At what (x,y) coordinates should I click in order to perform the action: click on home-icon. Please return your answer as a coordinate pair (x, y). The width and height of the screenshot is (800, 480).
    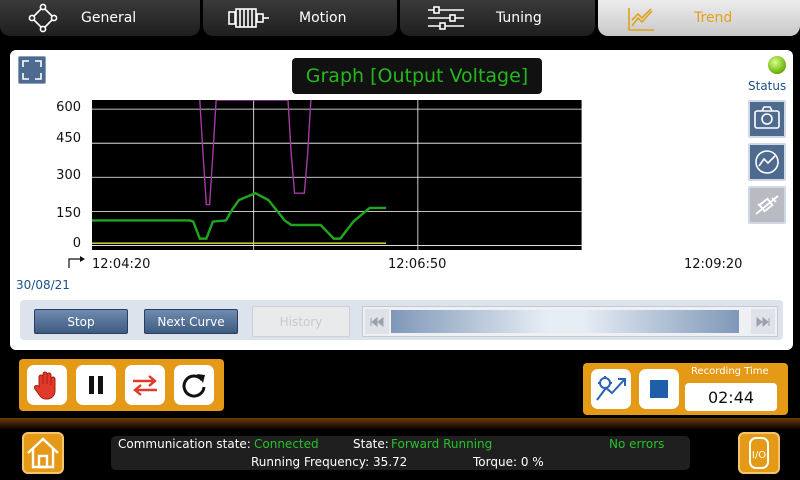
    Looking at the image, I should click on (43, 453).